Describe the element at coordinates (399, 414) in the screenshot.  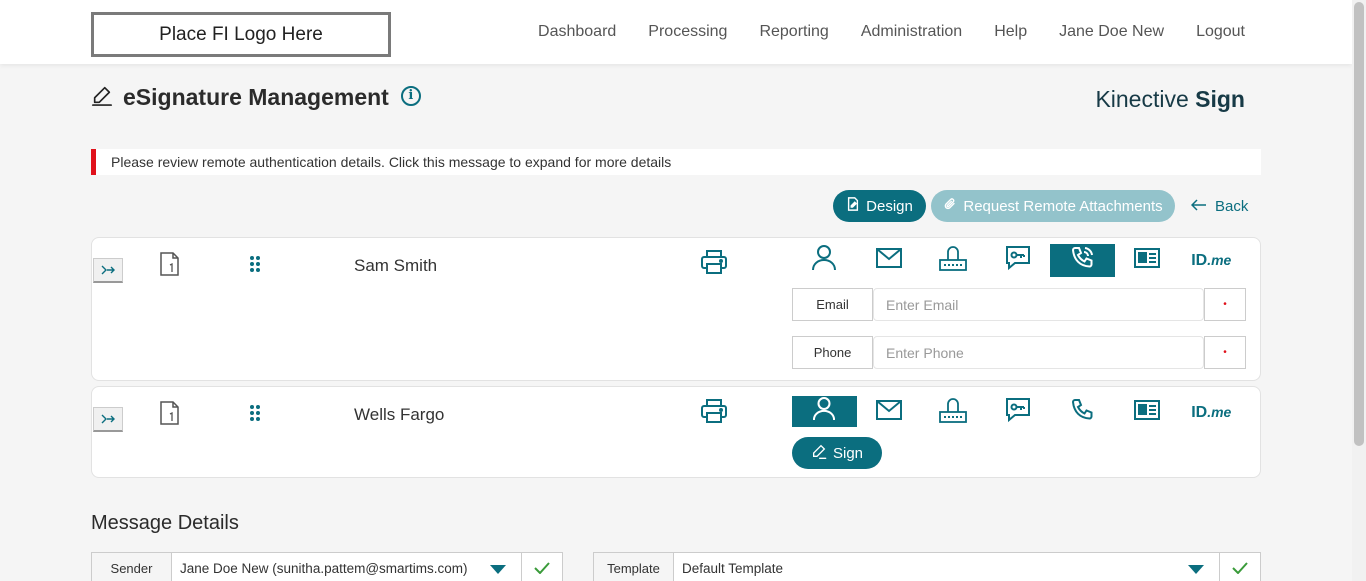
I see `signer-name: Wells Fargo` at that location.